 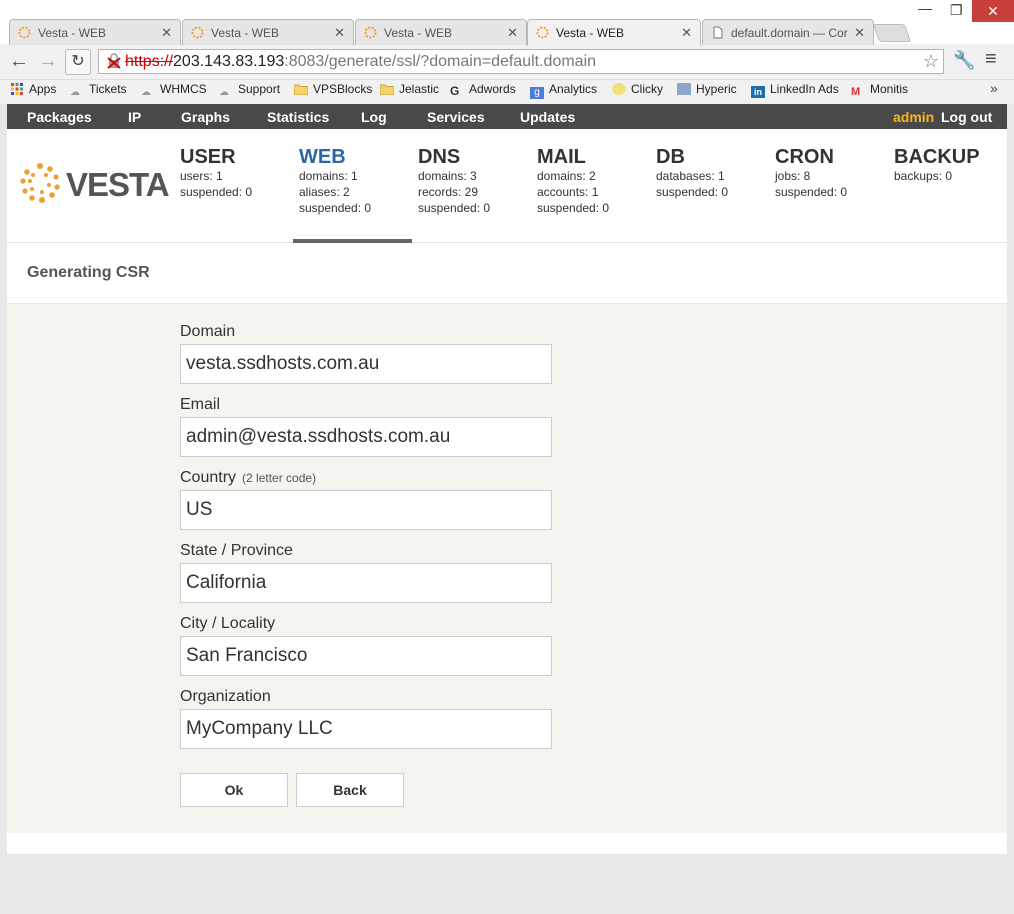 I want to click on chevron-more-icon: », so click(x=994, y=88).